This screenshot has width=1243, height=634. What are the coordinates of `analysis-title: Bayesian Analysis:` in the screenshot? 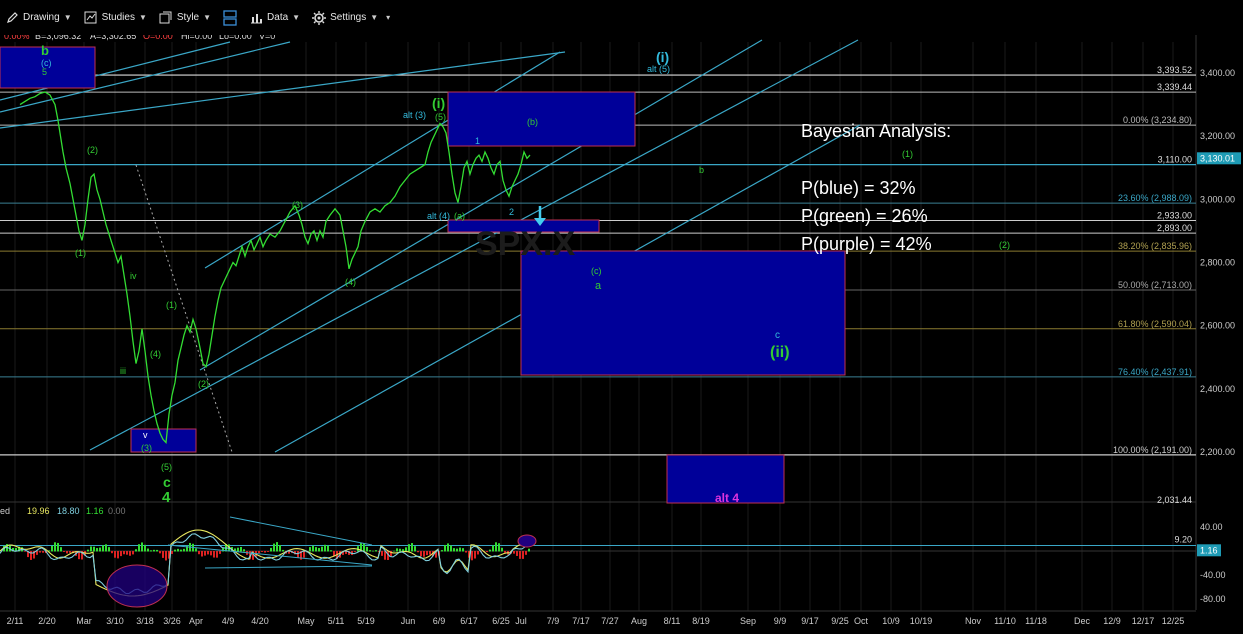 It's located at (876, 131).